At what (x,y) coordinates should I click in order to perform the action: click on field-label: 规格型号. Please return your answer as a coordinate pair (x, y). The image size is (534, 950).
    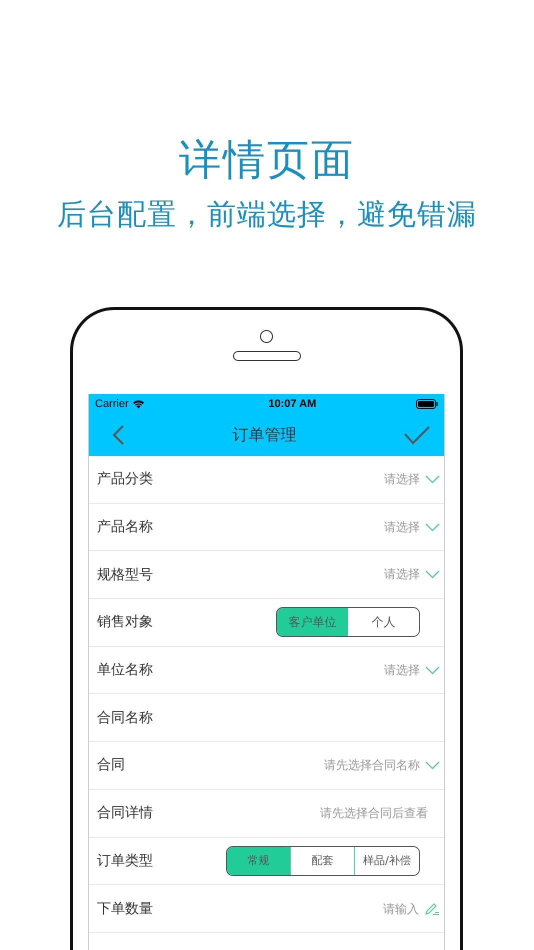
    Looking at the image, I should click on (125, 575).